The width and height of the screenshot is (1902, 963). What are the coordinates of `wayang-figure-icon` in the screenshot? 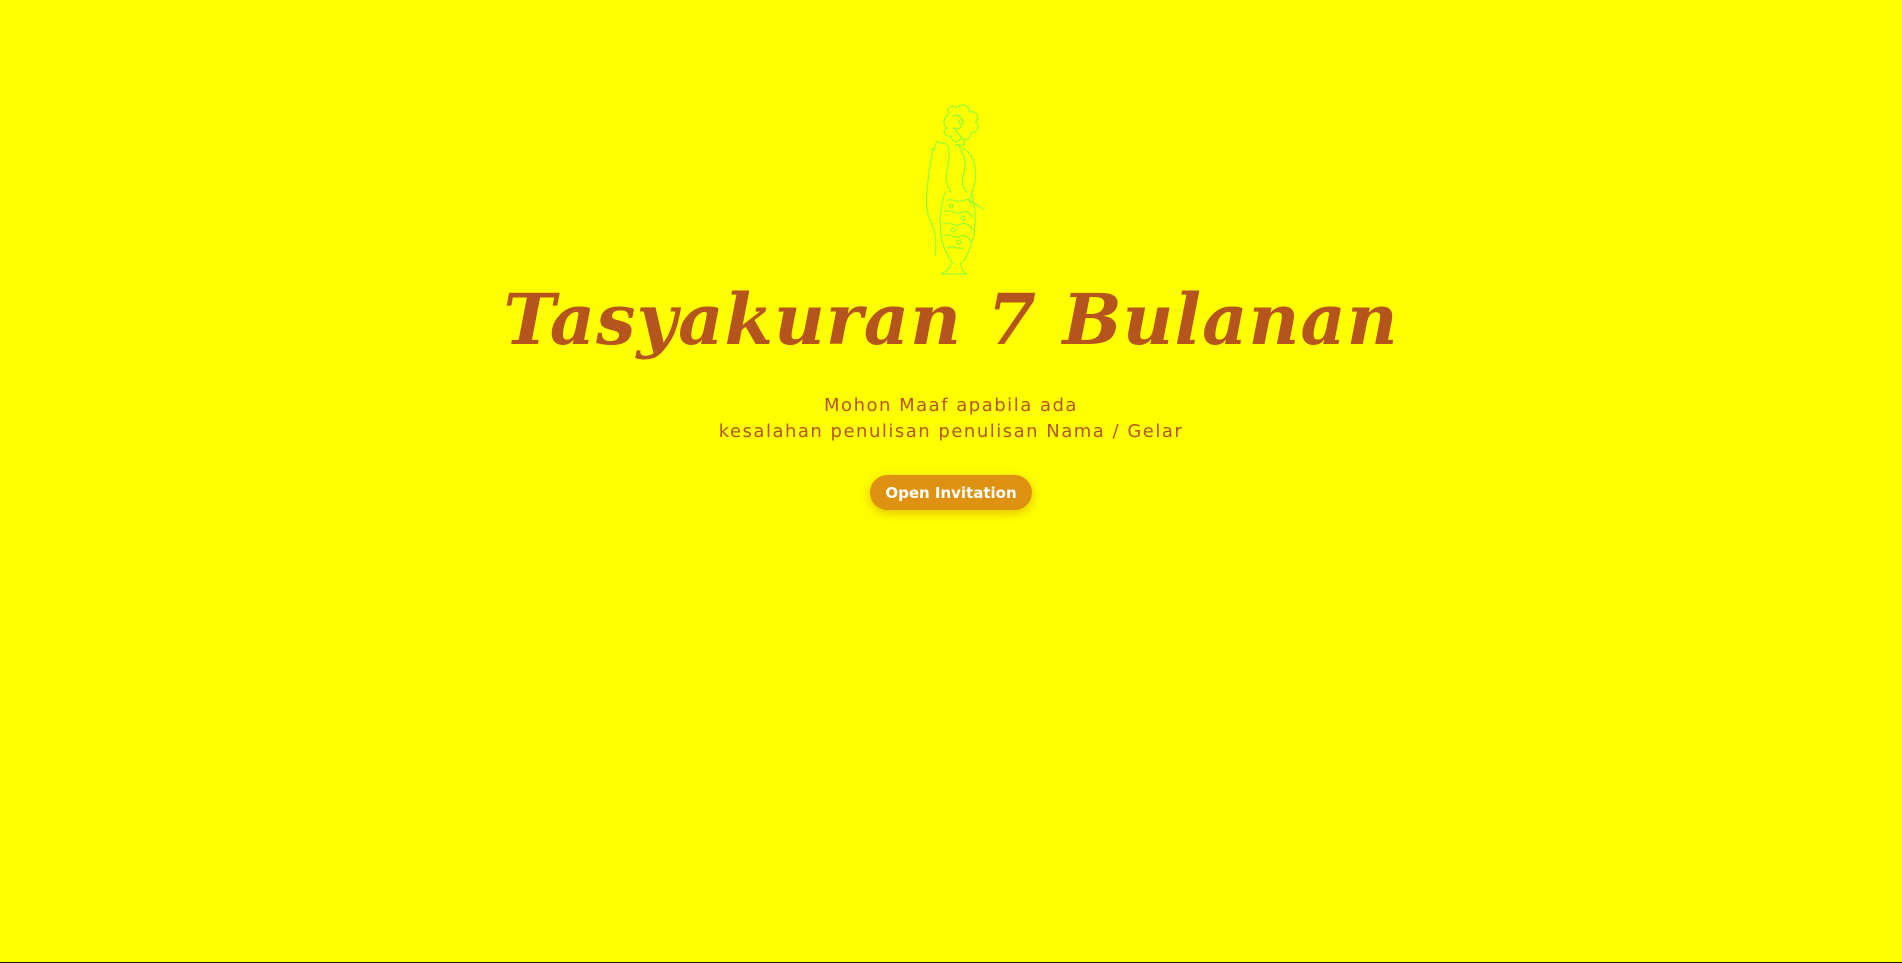 It's located at (954, 189).